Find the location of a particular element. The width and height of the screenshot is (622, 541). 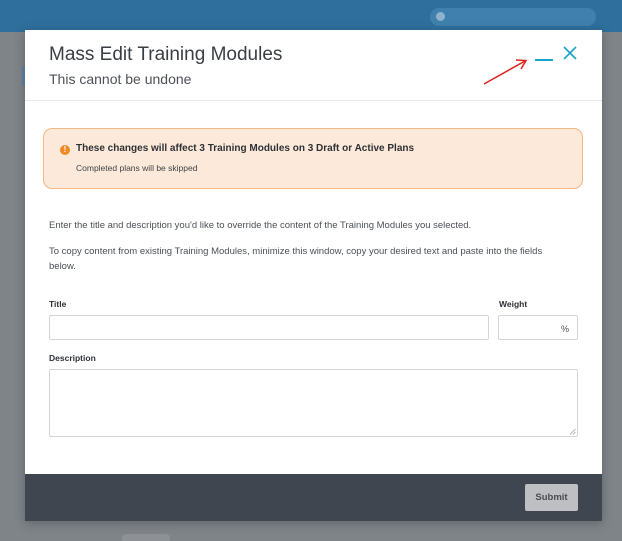

submit-button: Submit is located at coordinates (551, 497).